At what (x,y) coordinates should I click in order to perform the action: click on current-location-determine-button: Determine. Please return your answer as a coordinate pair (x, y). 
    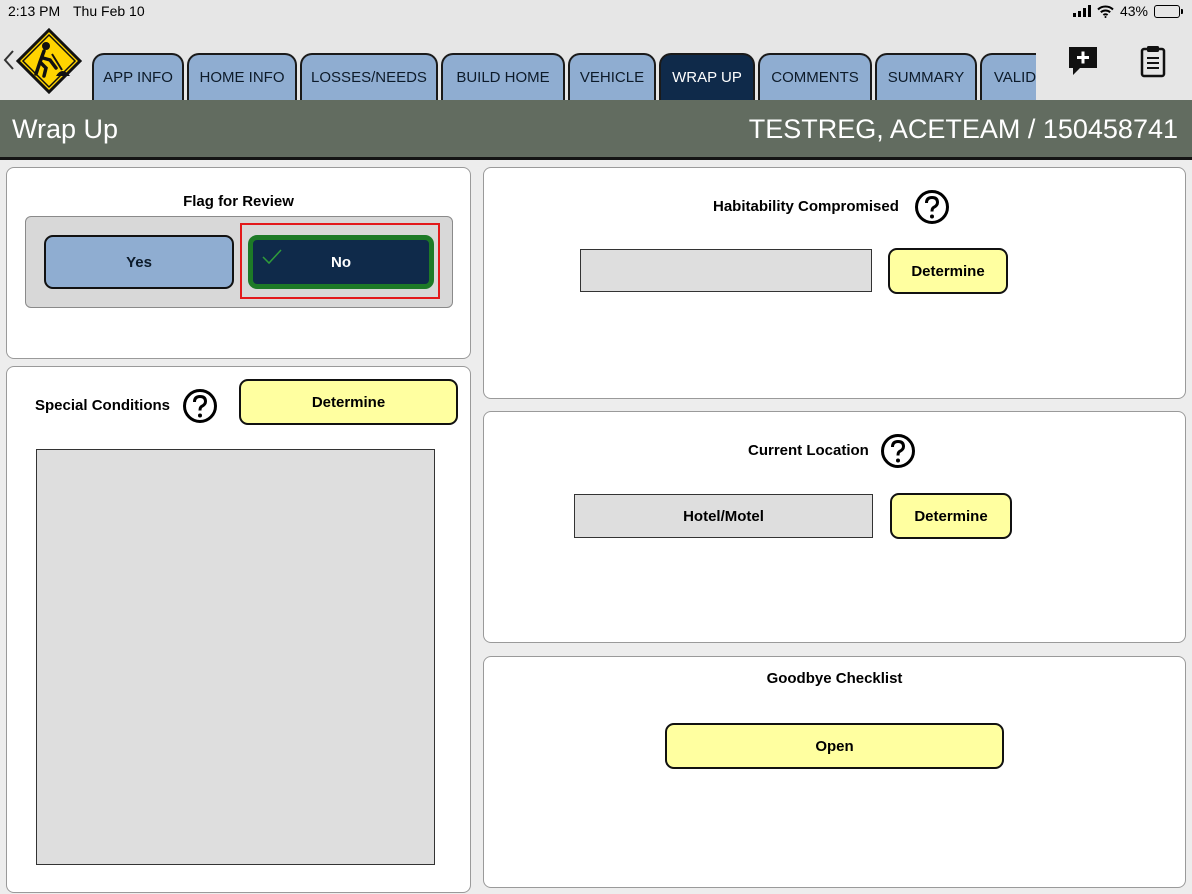
    Looking at the image, I should click on (951, 516).